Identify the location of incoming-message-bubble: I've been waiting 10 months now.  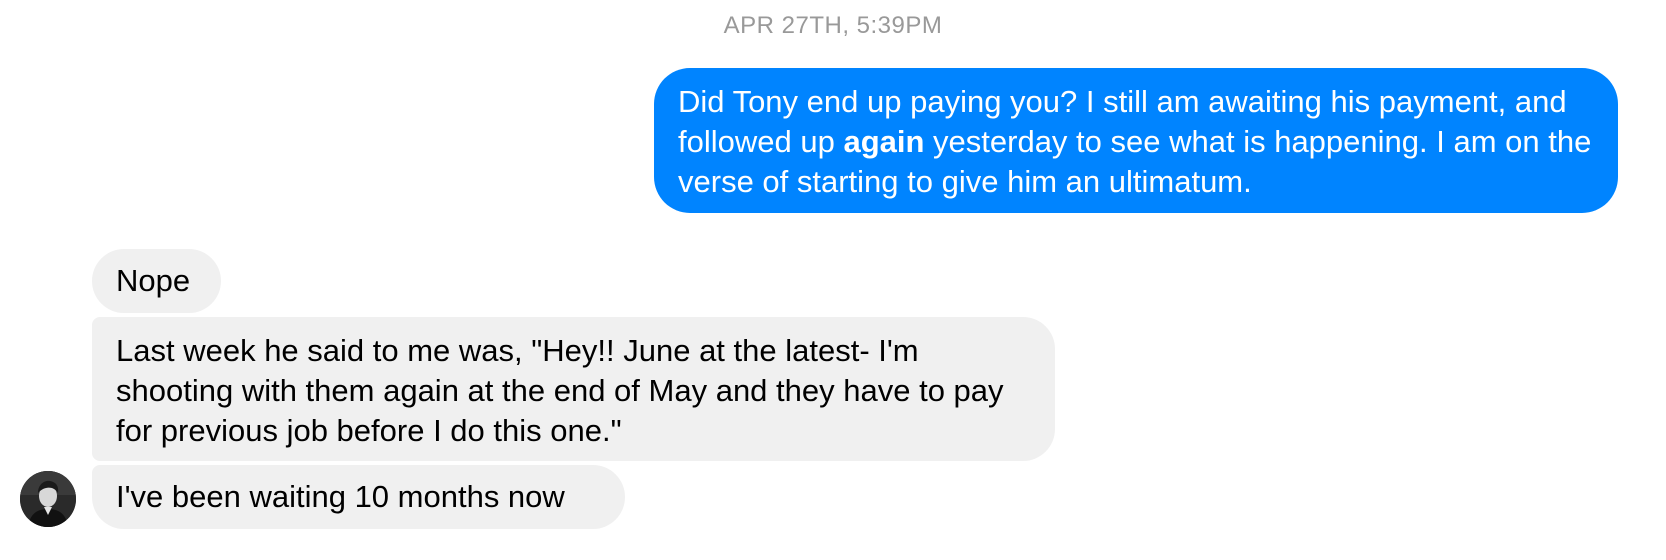
(358, 497).